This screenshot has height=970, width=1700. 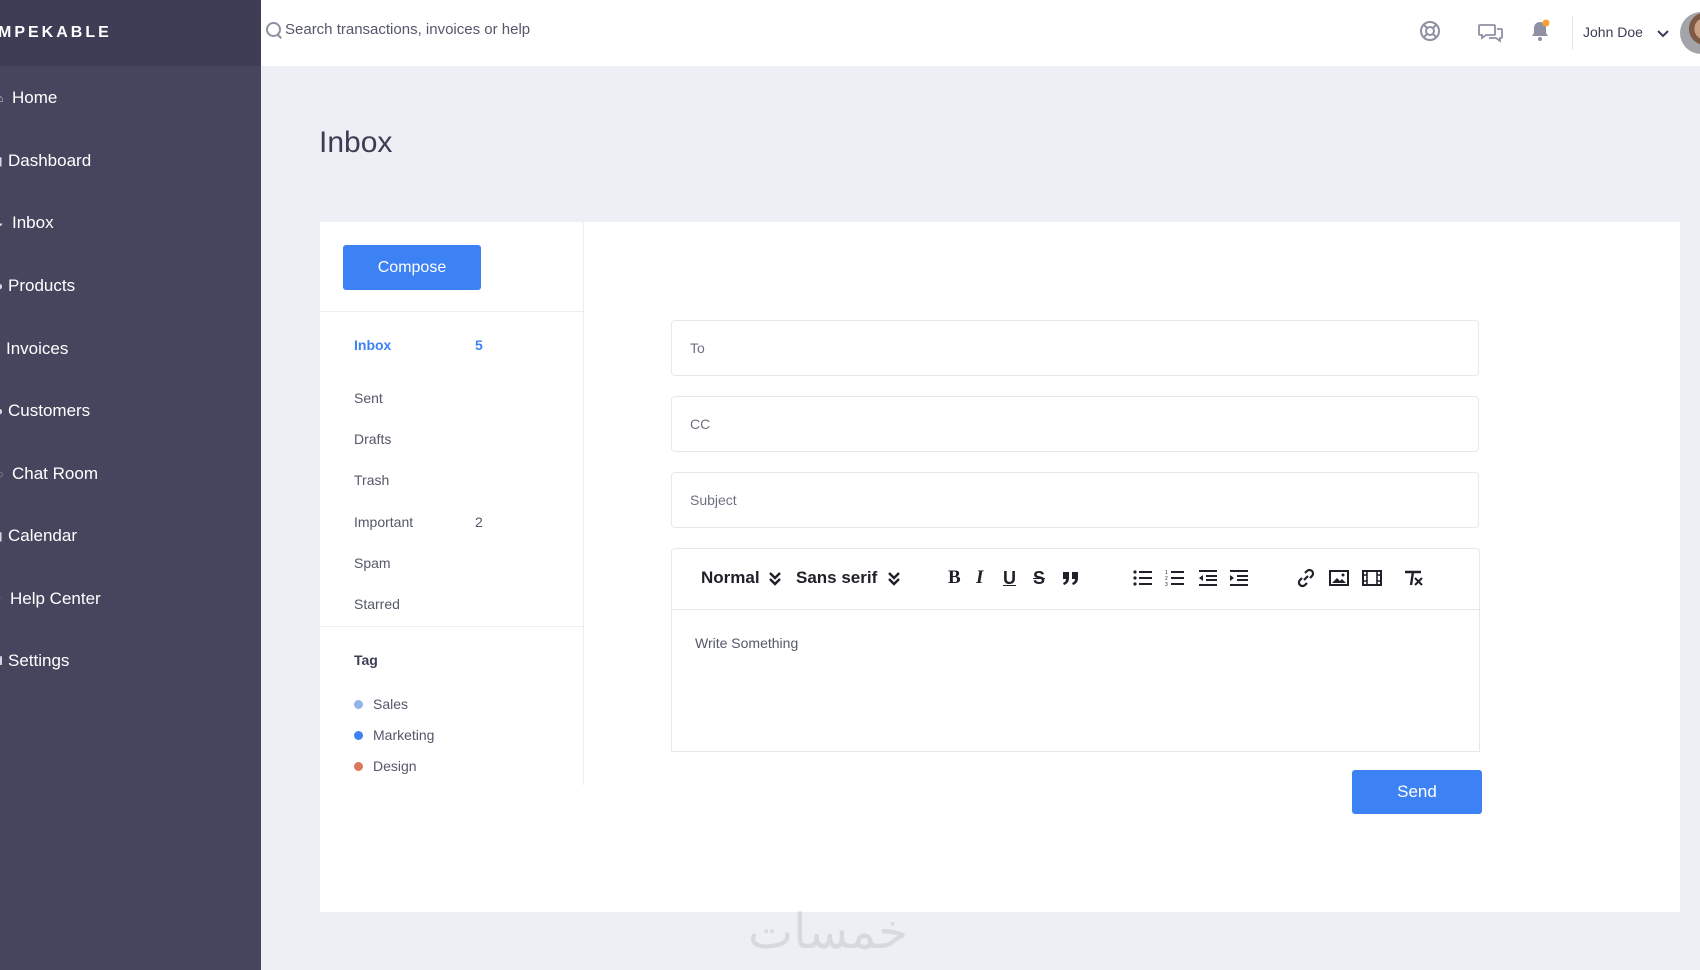 What do you see at coordinates (1306, 578) in the screenshot?
I see `link-icon` at bounding box center [1306, 578].